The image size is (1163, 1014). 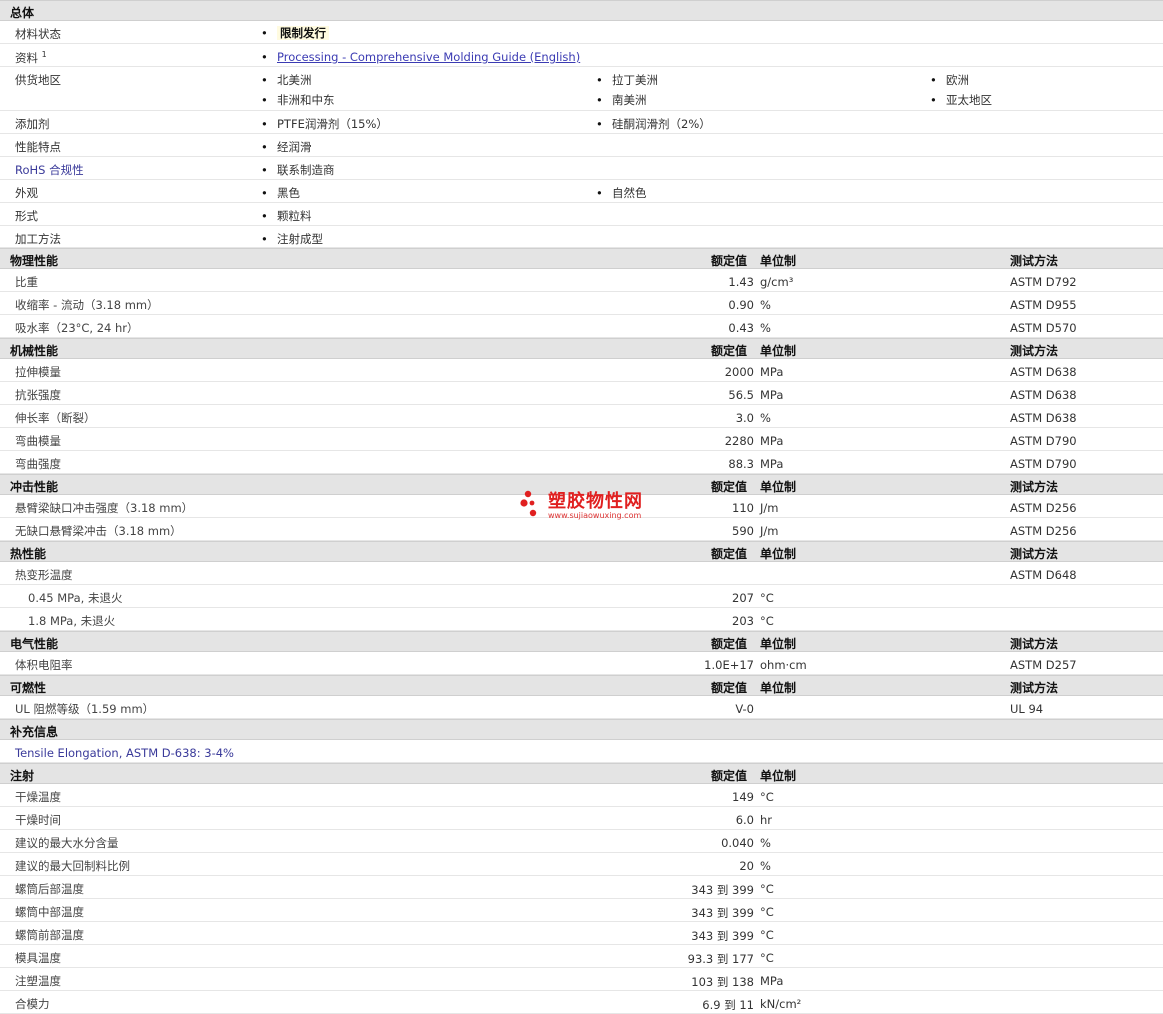 I want to click on watermark-name: 塑胶物性网, so click(x=595, y=501).